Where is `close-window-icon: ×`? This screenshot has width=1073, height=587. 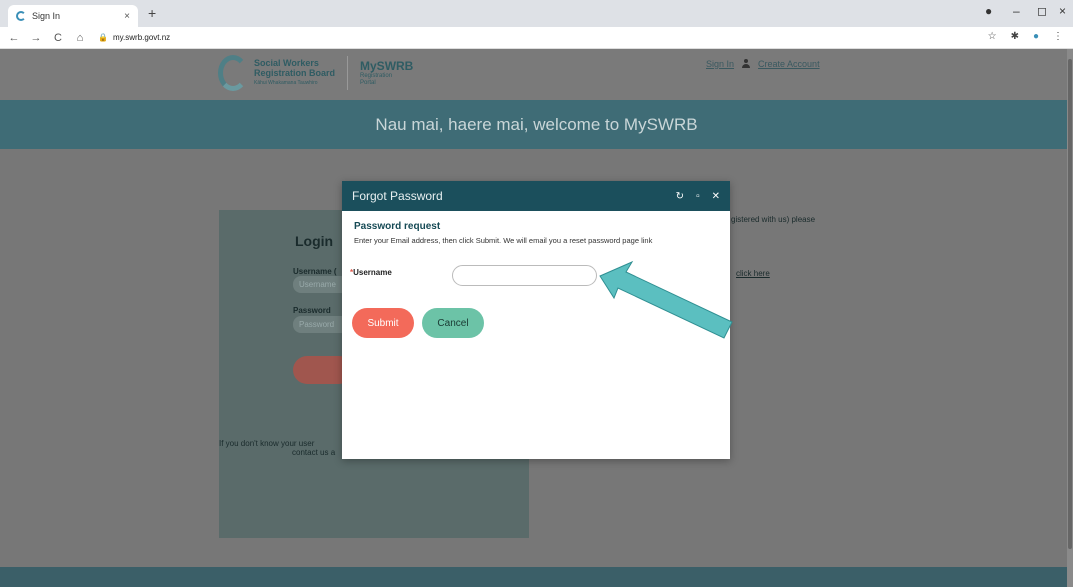
close-window-icon: × is located at coordinates (1062, 11).